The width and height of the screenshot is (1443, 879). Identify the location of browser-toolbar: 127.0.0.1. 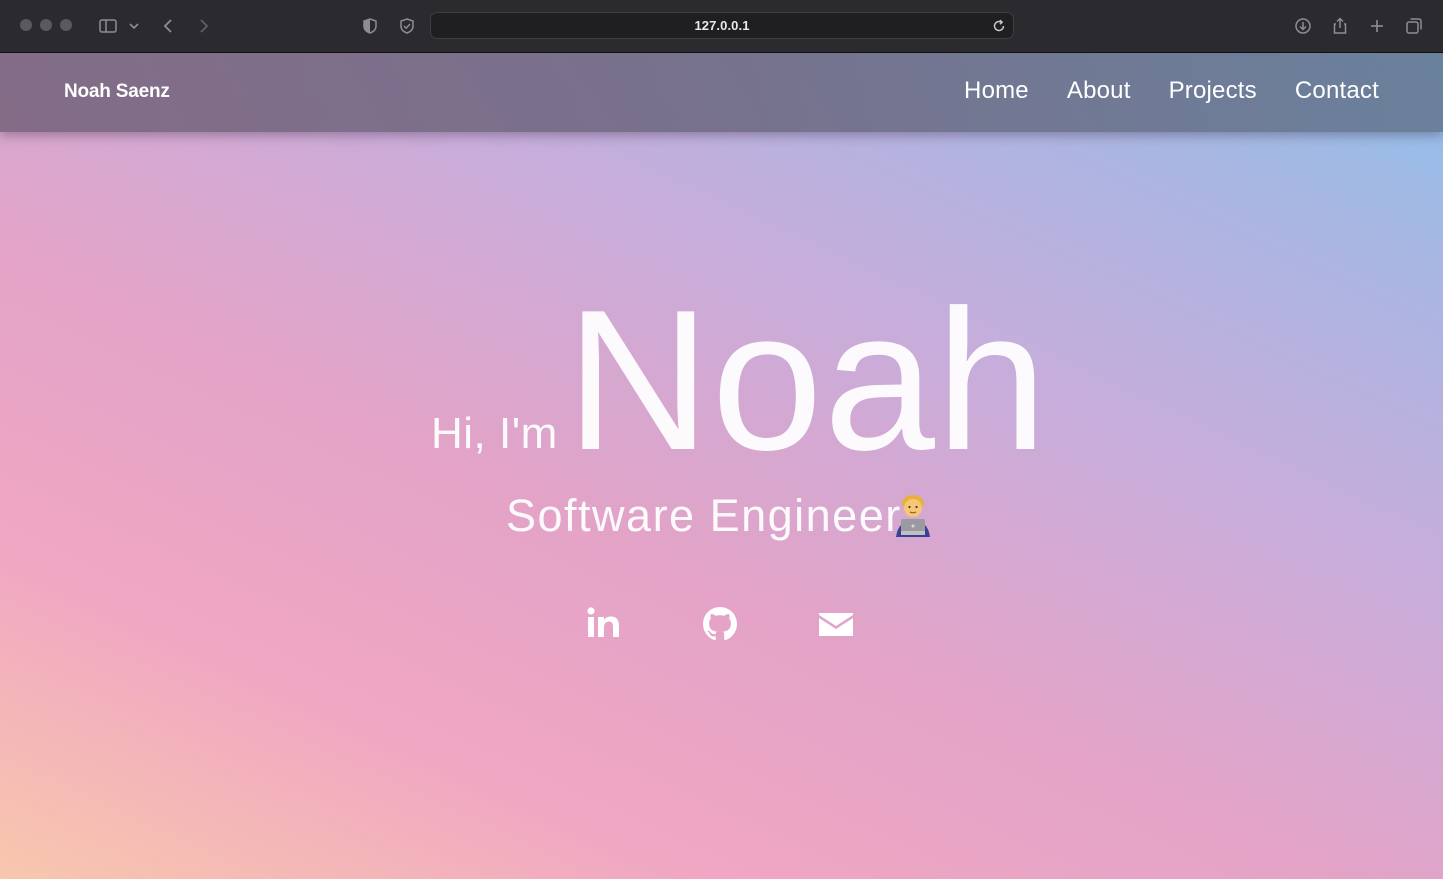
(721, 26).